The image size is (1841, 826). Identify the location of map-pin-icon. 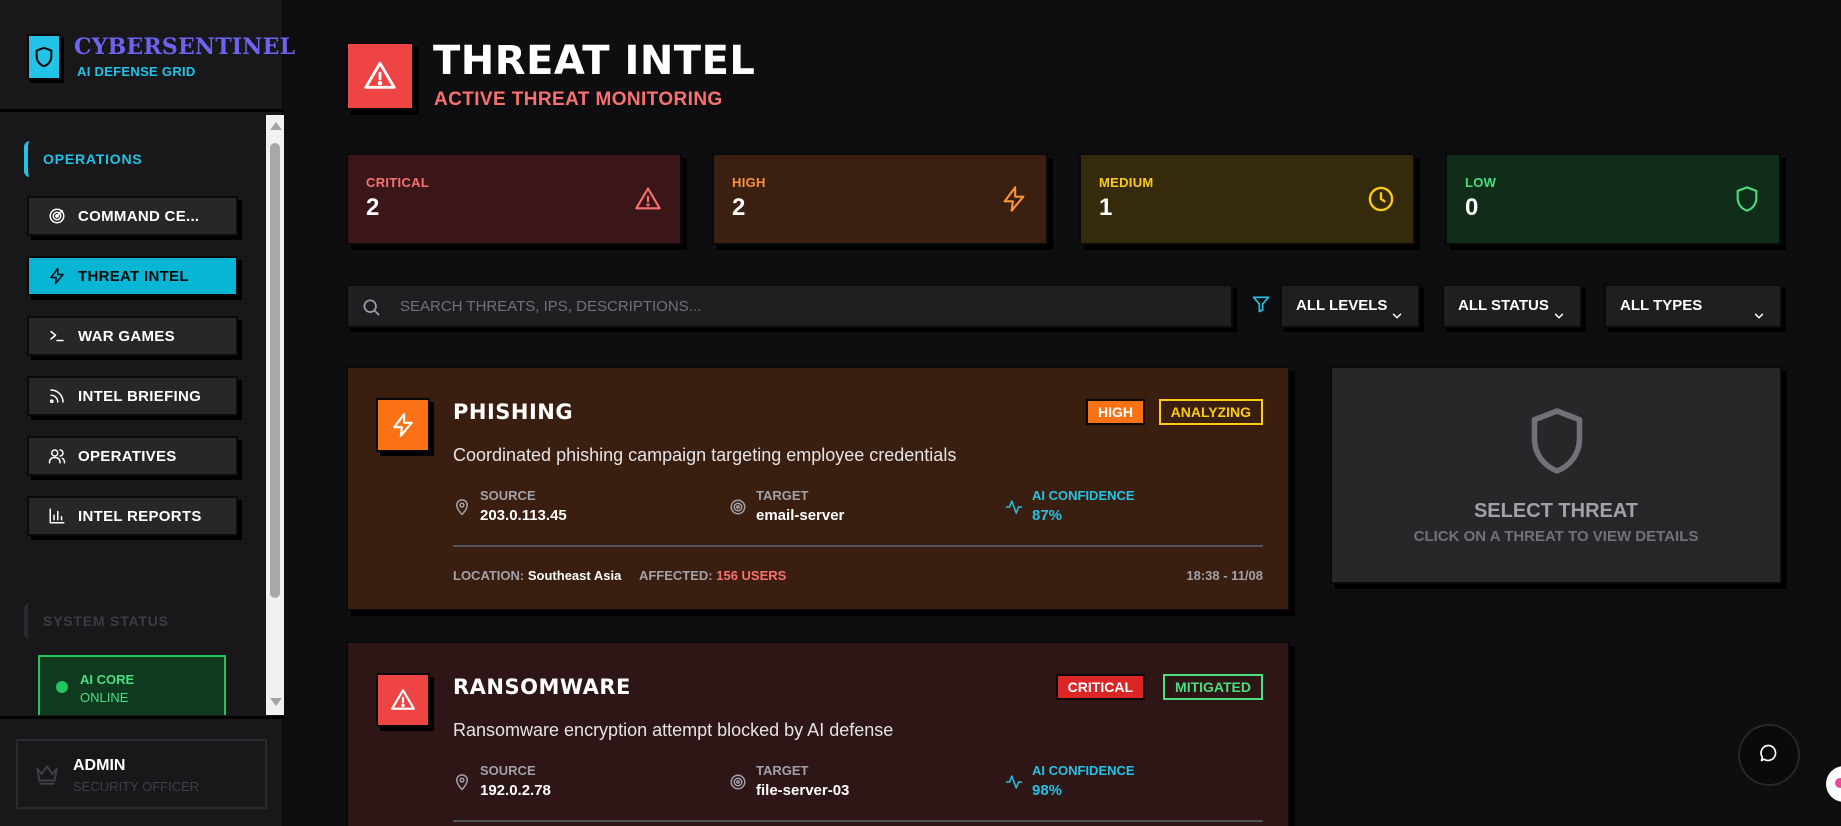
(462, 782).